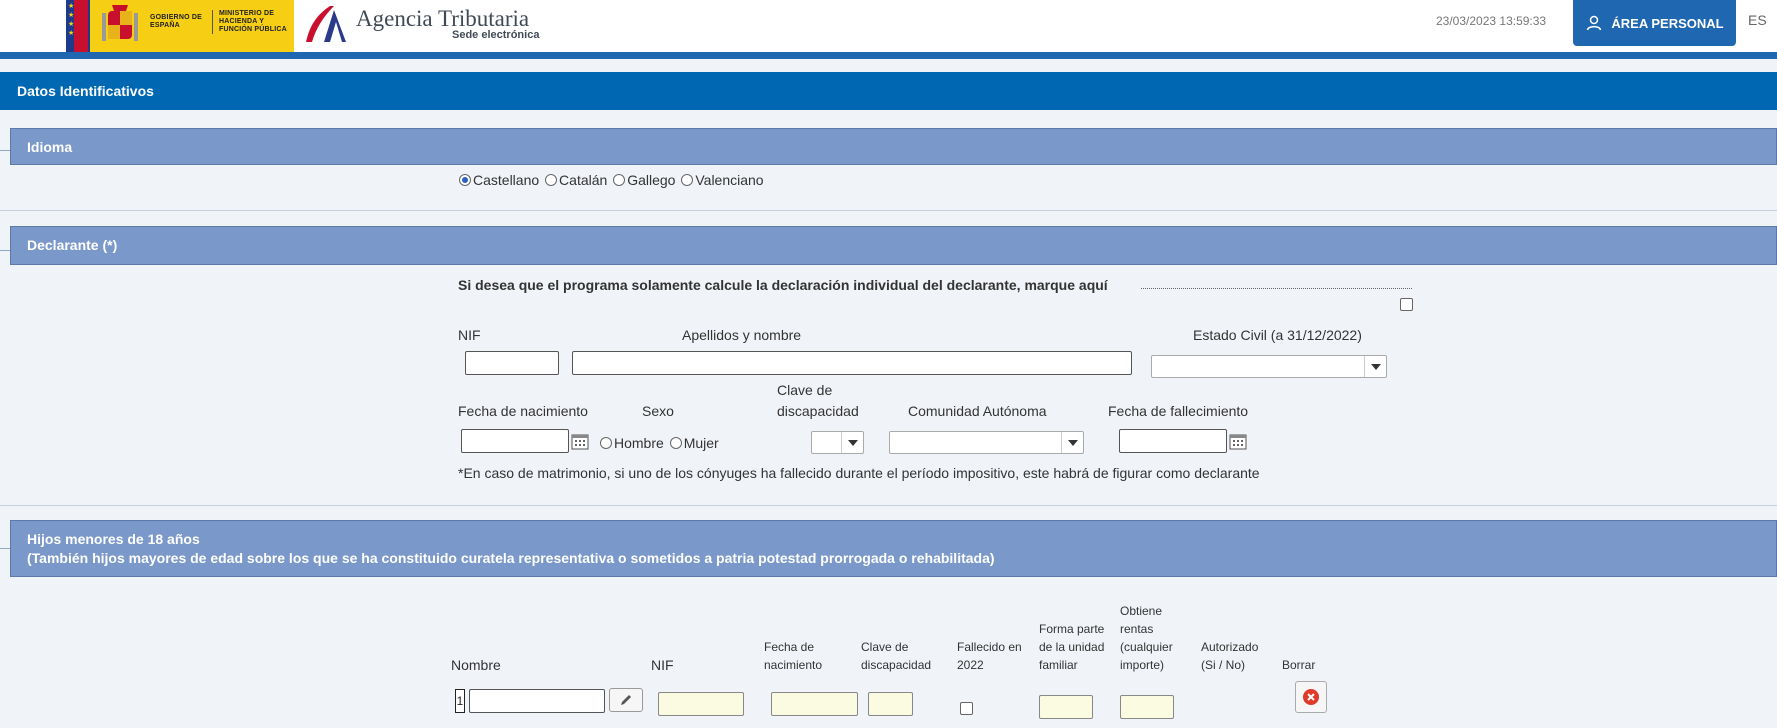 This screenshot has width=1777, height=728. Describe the element at coordinates (989, 647) in the screenshot. I see `col-deceased-line1: Fallecido en` at that location.